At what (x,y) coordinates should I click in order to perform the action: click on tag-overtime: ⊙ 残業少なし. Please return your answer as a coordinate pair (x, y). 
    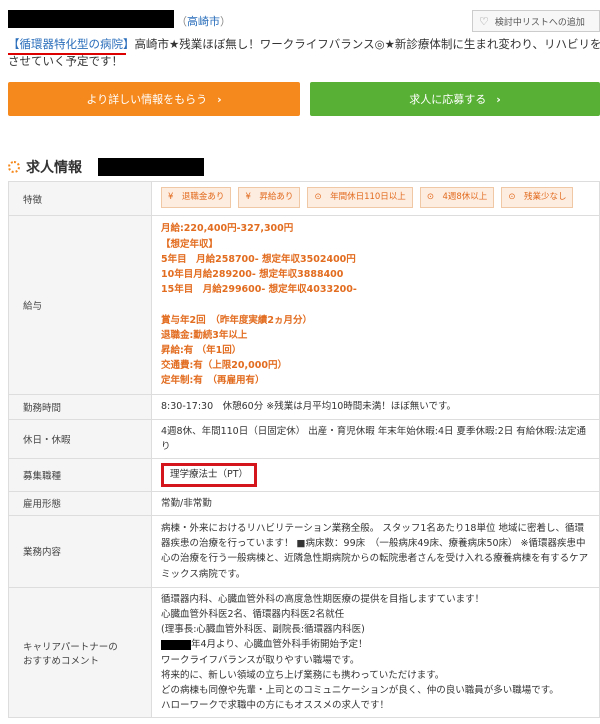
    Looking at the image, I should click on (537, 197).